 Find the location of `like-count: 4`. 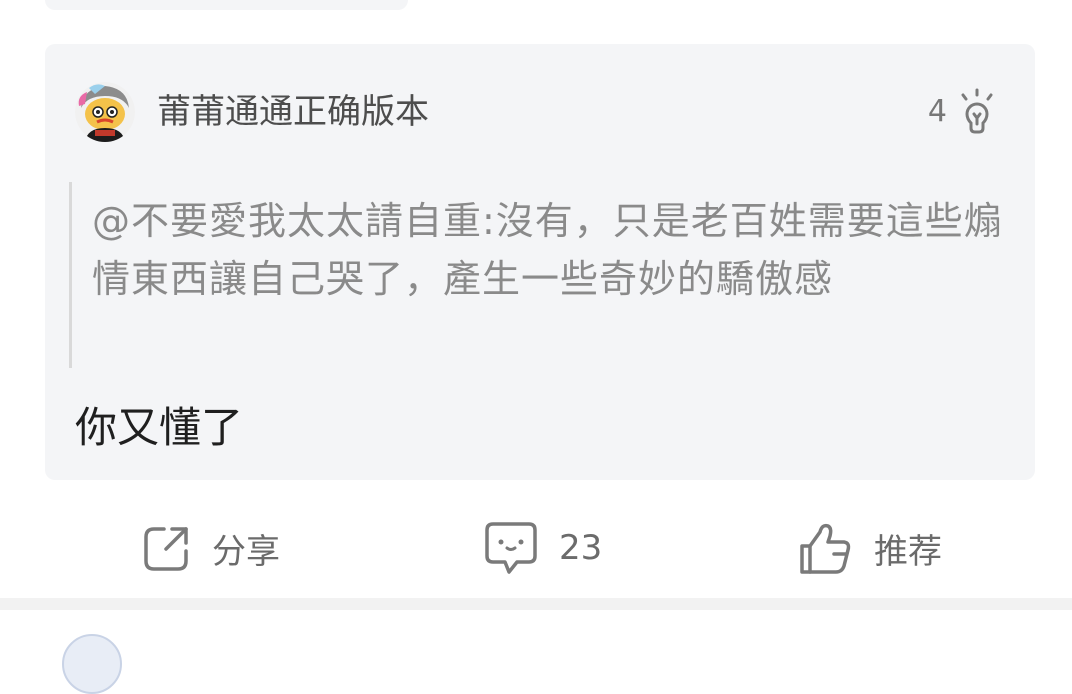

like-count: 4 is located at coordinates (937, 111).